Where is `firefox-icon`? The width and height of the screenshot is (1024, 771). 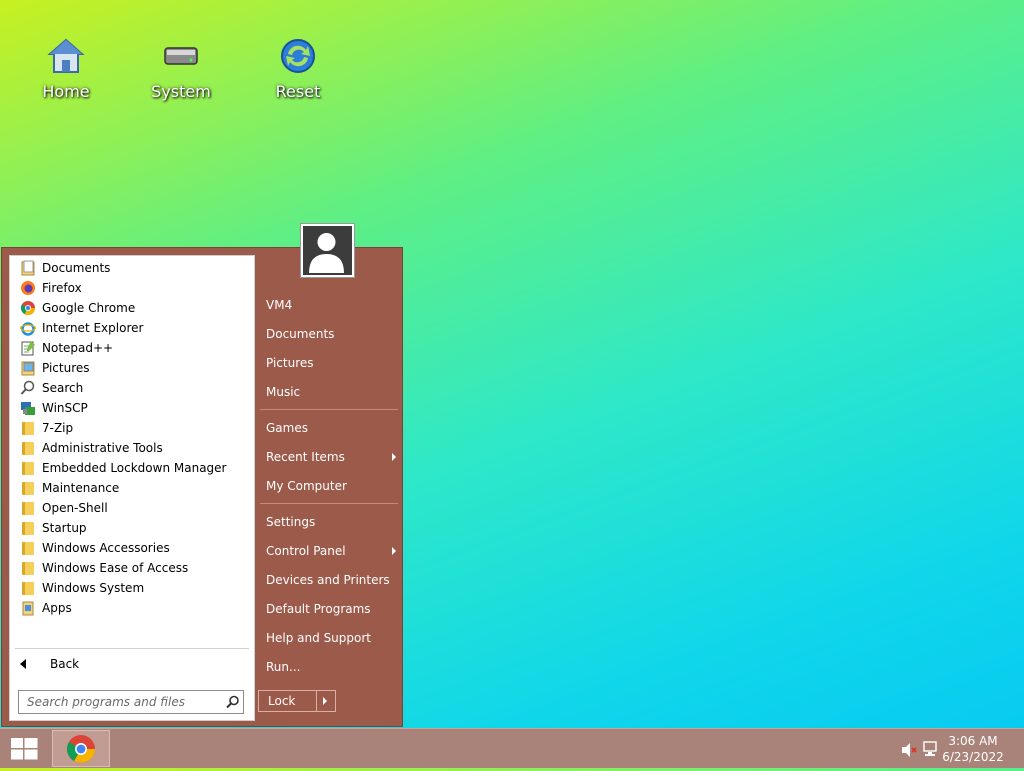
firefox-icon is located at coordinates (28, 288).